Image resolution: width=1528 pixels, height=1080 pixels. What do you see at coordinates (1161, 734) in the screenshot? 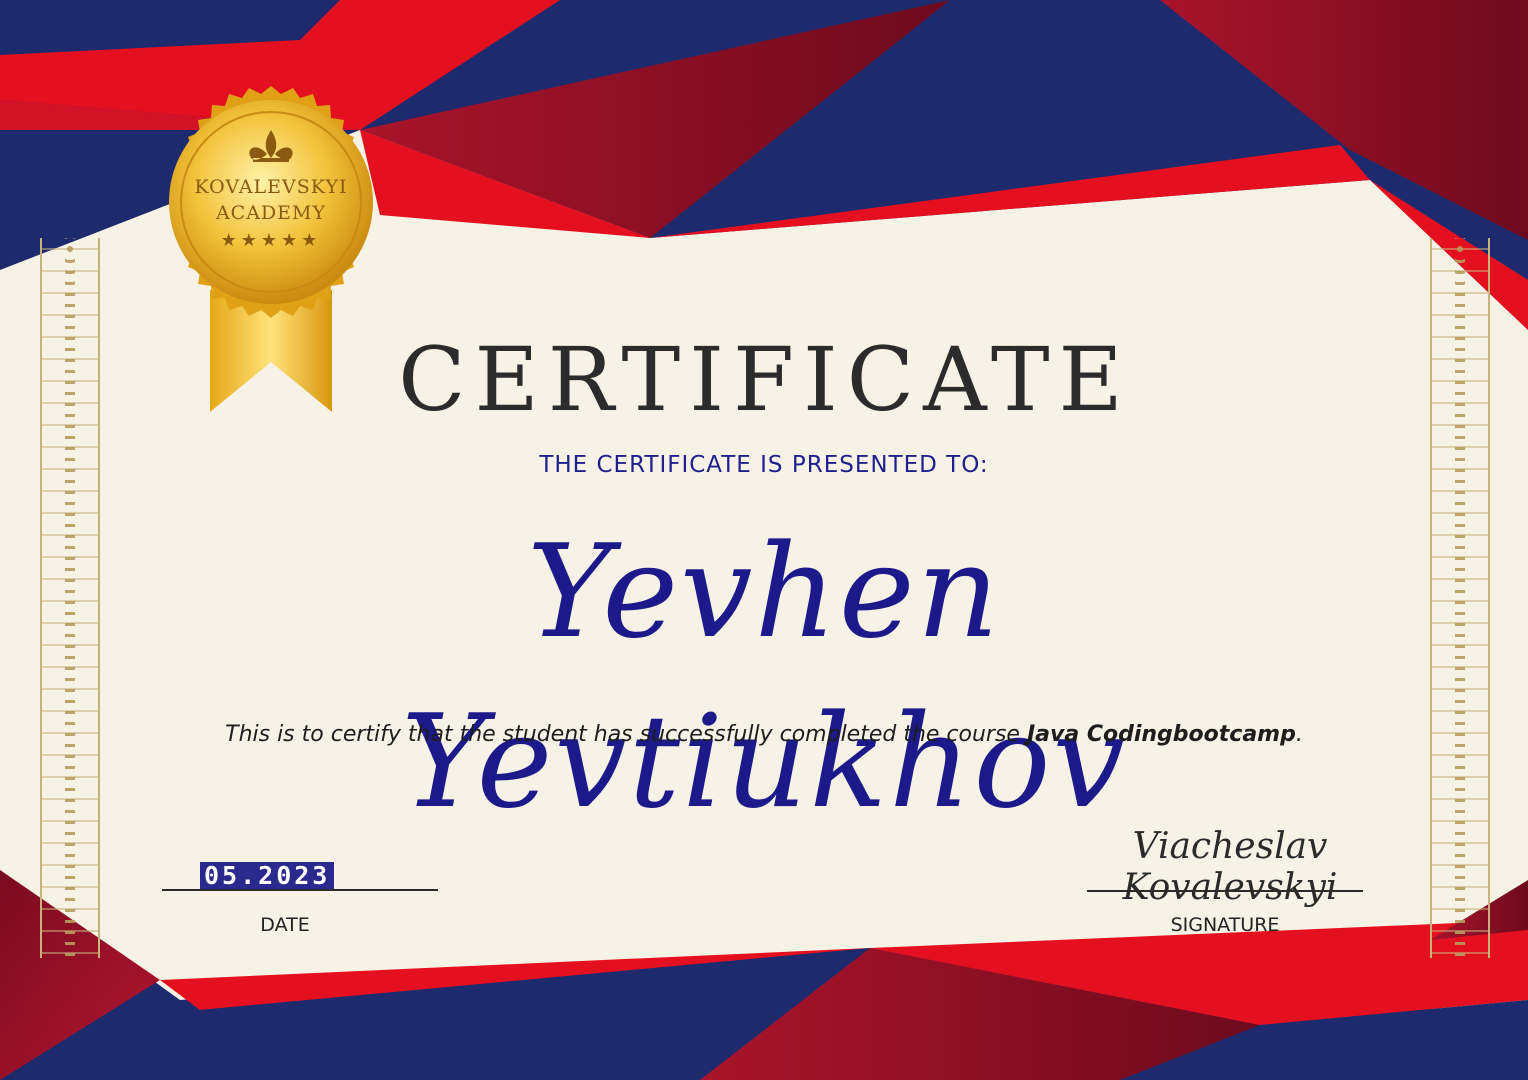
I see `course-name: Java Codingbootcamp` at bounding box center [1161, 734].